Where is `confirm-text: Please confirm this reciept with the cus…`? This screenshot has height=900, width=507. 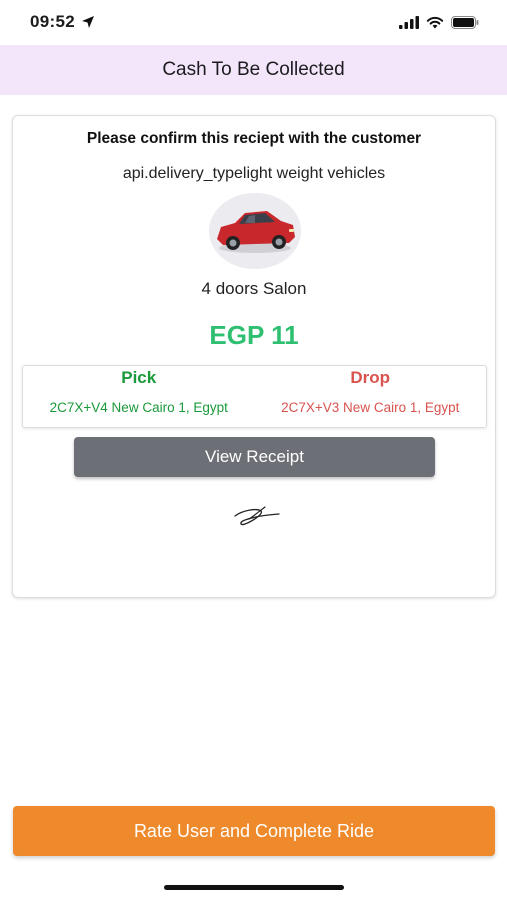 confirm-text: Please confirm this reciept with the cus… is located at coordinates (254, 138).